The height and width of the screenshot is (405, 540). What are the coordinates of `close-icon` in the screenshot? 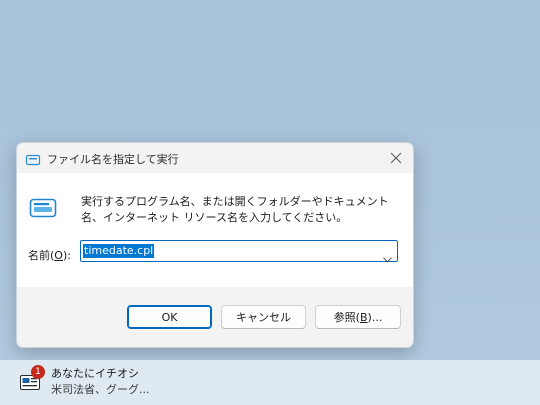 It's located at (396, 158).